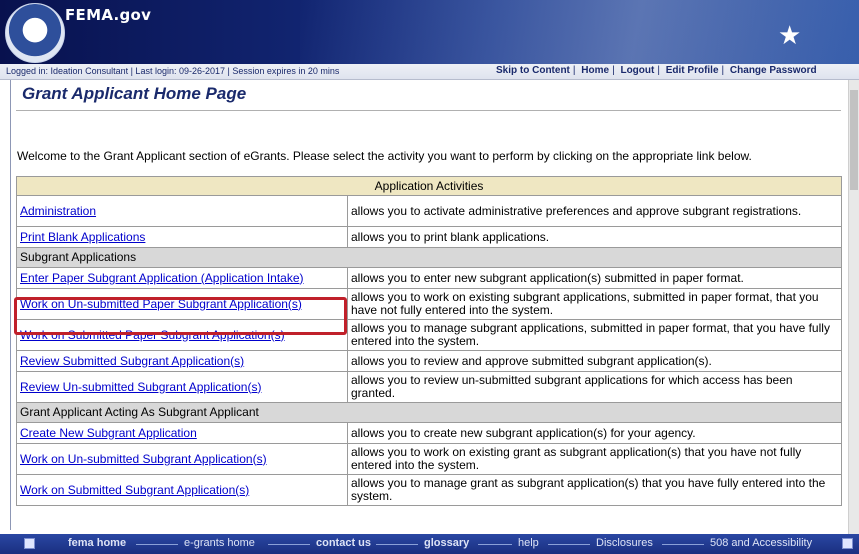 This screenshot has height=554, width=859. I want to click on skip-to-content-link: Skip to Content, so click(533, 70).